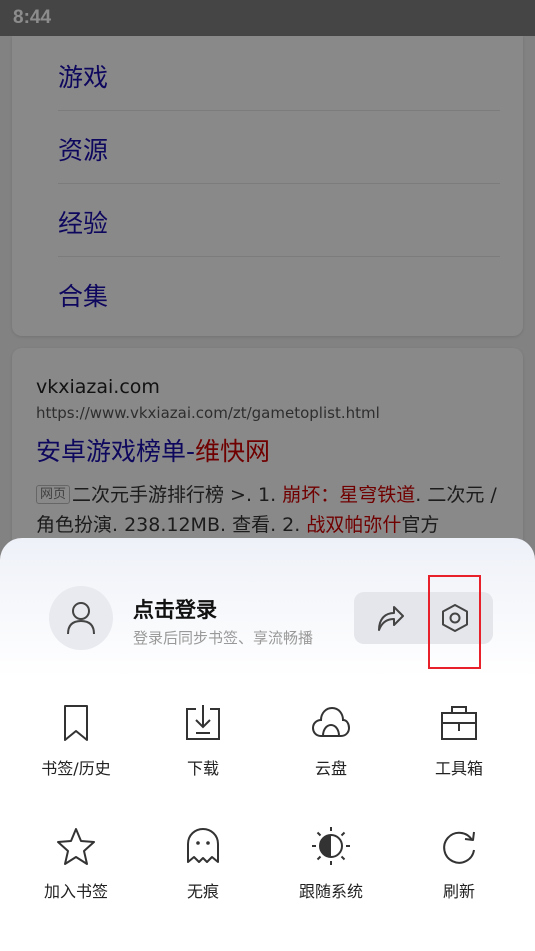 The image size is (535, 951). Describe the element at coordinates (203, 845) in the screenshot. I see `ghost-icon` at that location.